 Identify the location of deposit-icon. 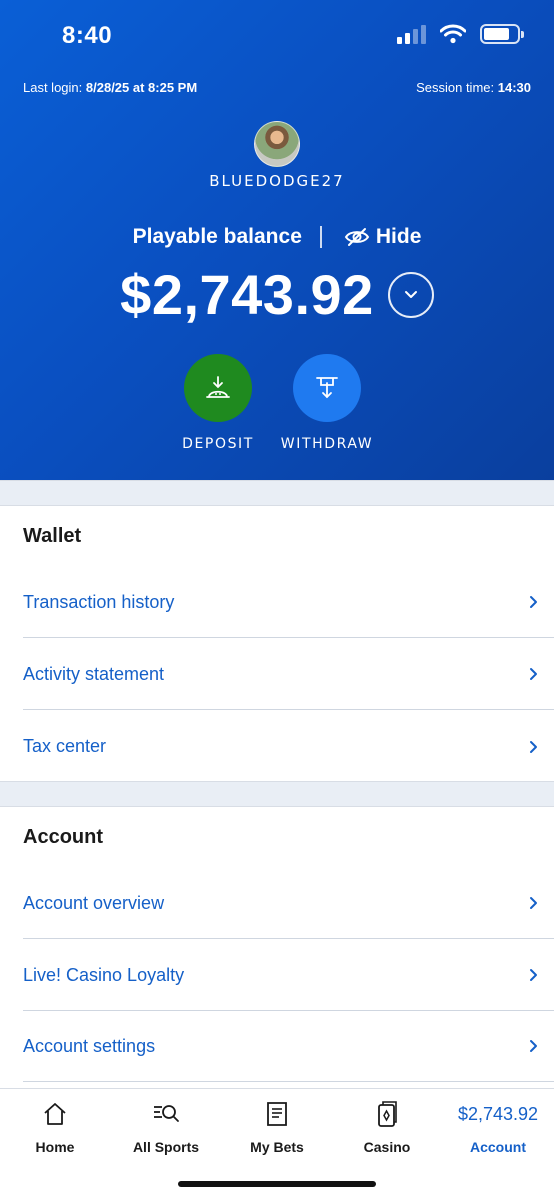
(218, 387).